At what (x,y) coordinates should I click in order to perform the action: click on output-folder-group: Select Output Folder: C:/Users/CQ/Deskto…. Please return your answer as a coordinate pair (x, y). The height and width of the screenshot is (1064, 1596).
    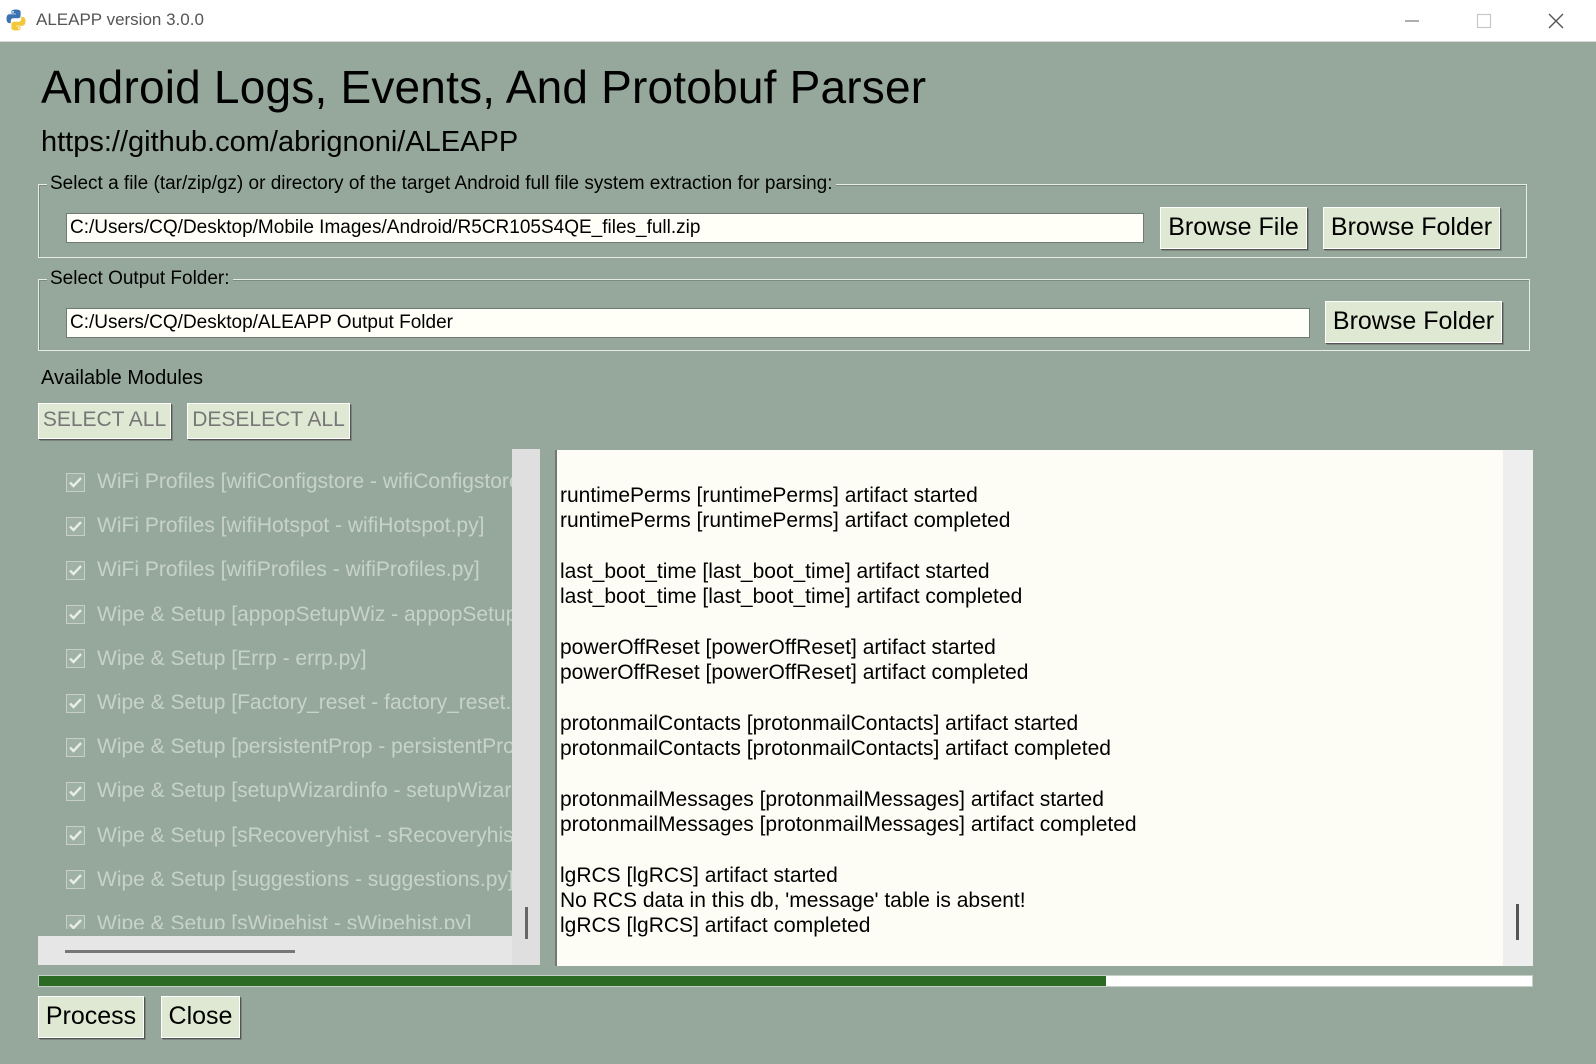
    Looking at the image, I should click on (784, 309).